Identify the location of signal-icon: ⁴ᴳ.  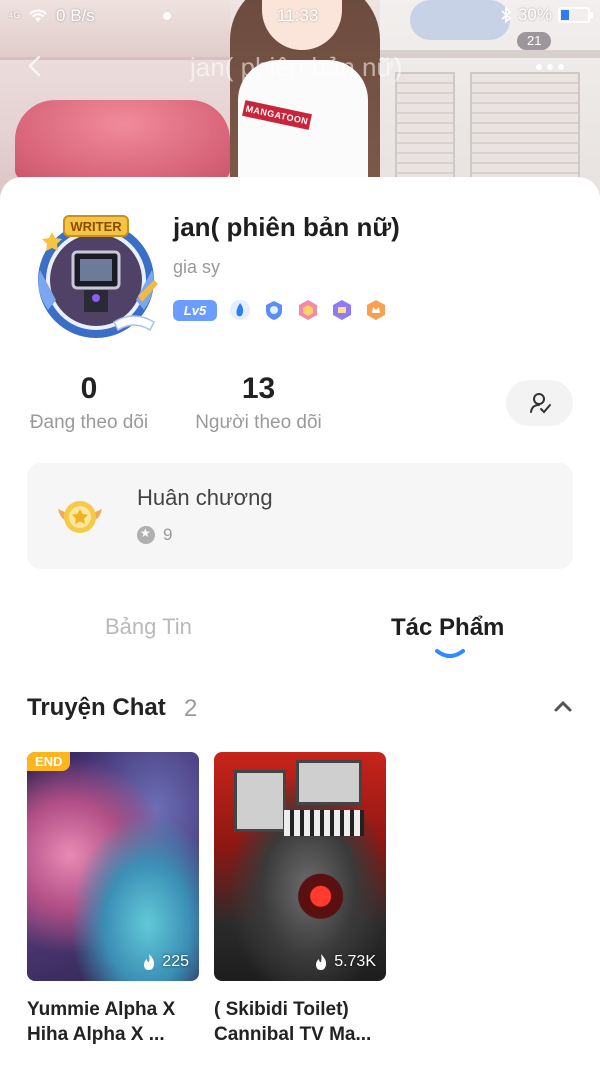
(14, 16).